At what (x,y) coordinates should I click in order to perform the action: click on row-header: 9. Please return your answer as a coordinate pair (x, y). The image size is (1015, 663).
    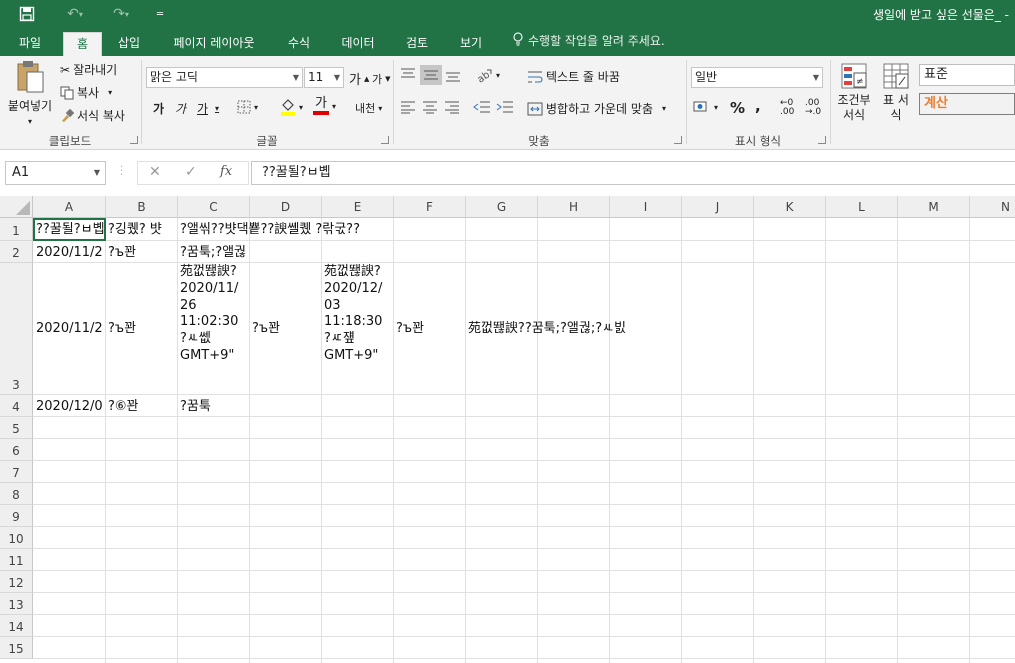
    Looking at the image, I should click on (16, 516).